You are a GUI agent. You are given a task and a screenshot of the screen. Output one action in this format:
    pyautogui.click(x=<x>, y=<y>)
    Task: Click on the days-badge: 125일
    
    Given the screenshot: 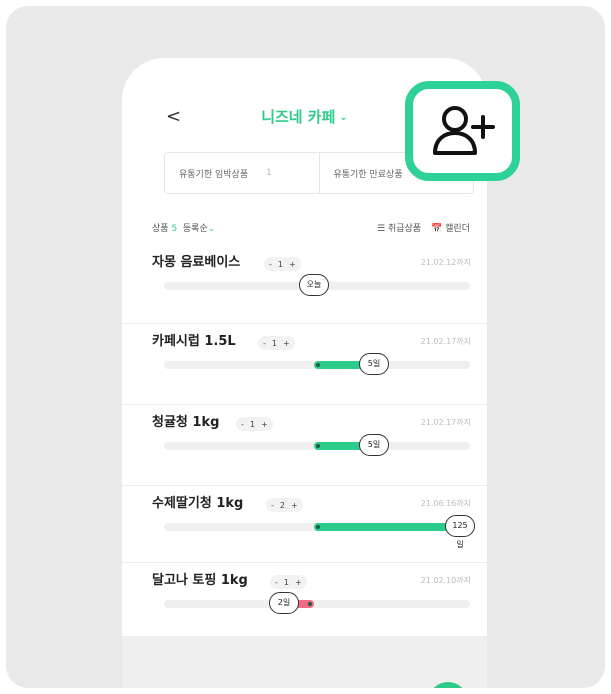 What is the action you would take?
    pyautogui.click(x=460, y=532)
    